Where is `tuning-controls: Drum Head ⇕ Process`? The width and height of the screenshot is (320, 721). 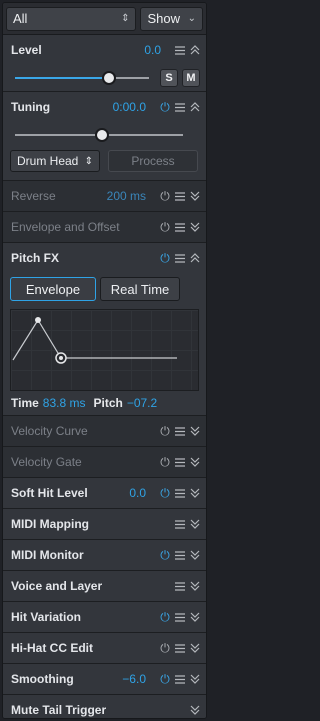 tuning-controls: Drum Head ⇕ Process is located at coordinates (104, 164).